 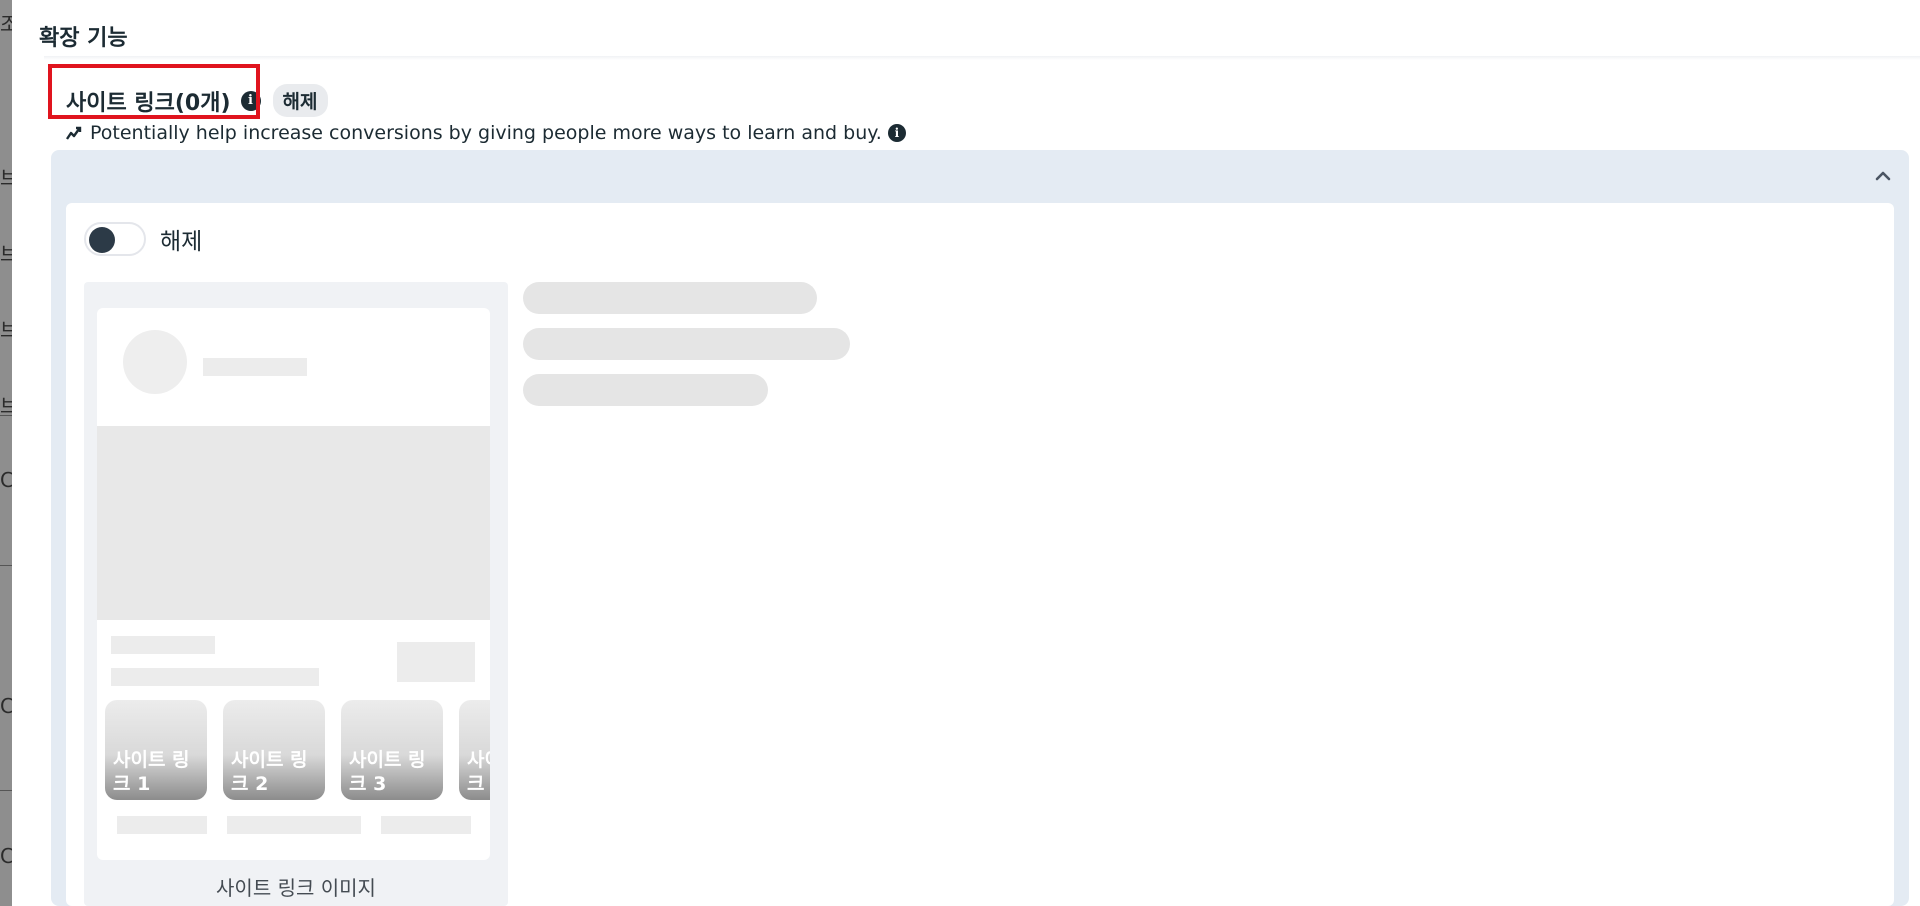 I want to click on section-title: 확장 기능, so click(x=83, y=38).